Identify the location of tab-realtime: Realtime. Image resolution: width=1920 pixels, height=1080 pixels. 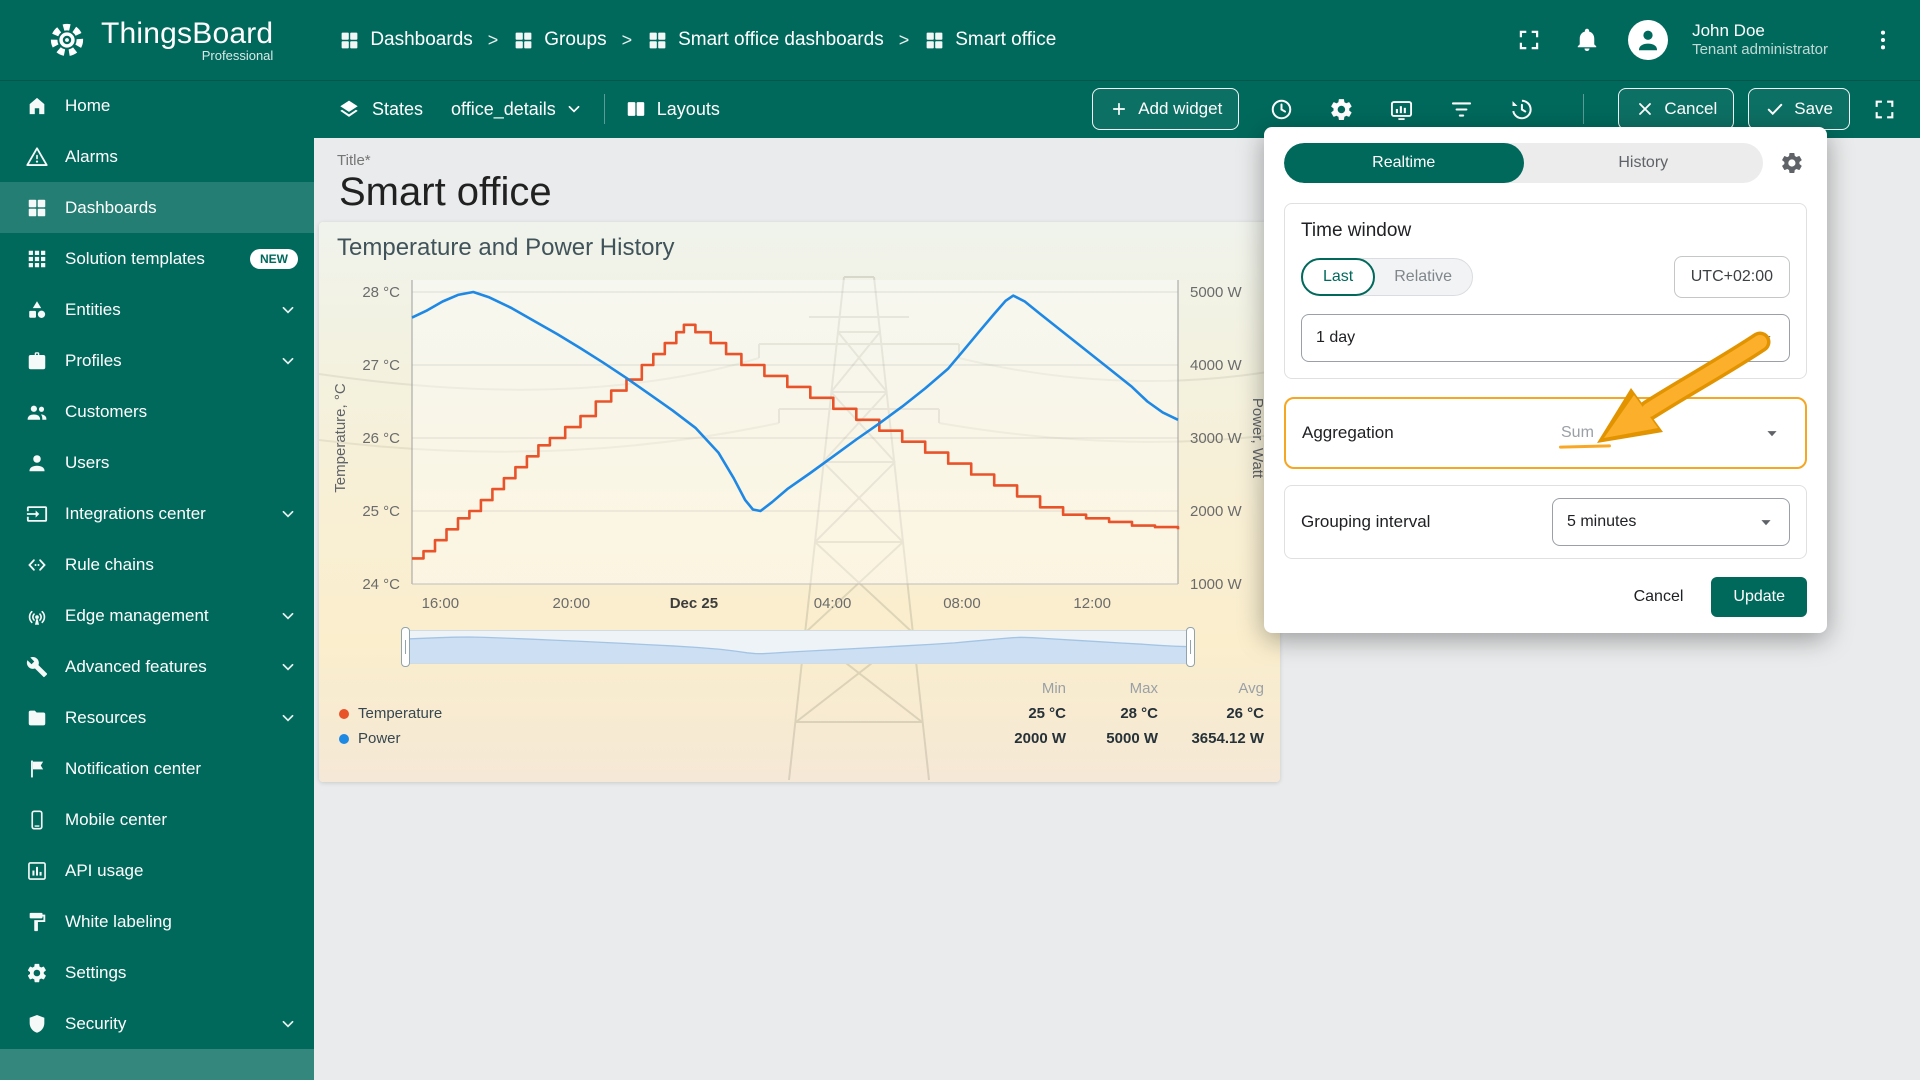
(1404, 163).